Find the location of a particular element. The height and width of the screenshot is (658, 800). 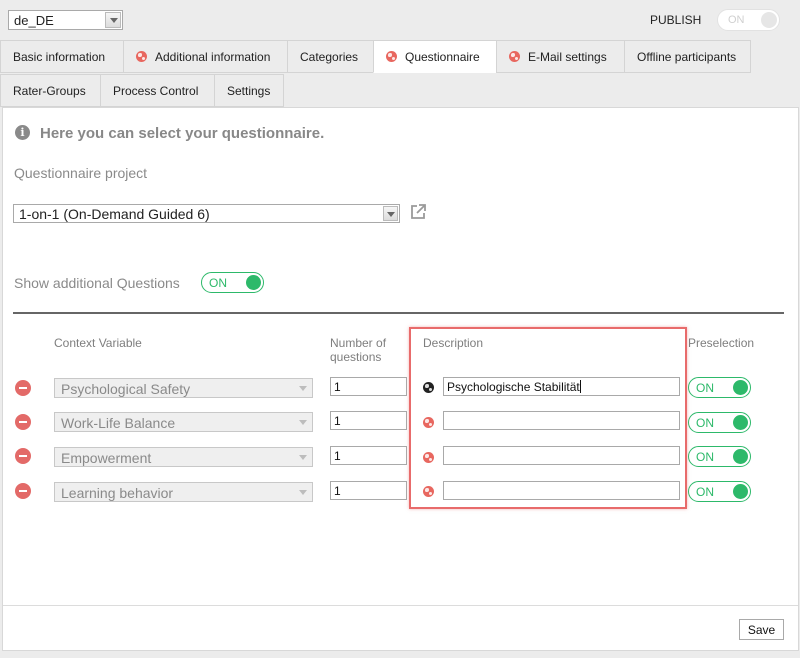

show-additional-questions-label: Show additional Questions is located at coordinates (97, 283).